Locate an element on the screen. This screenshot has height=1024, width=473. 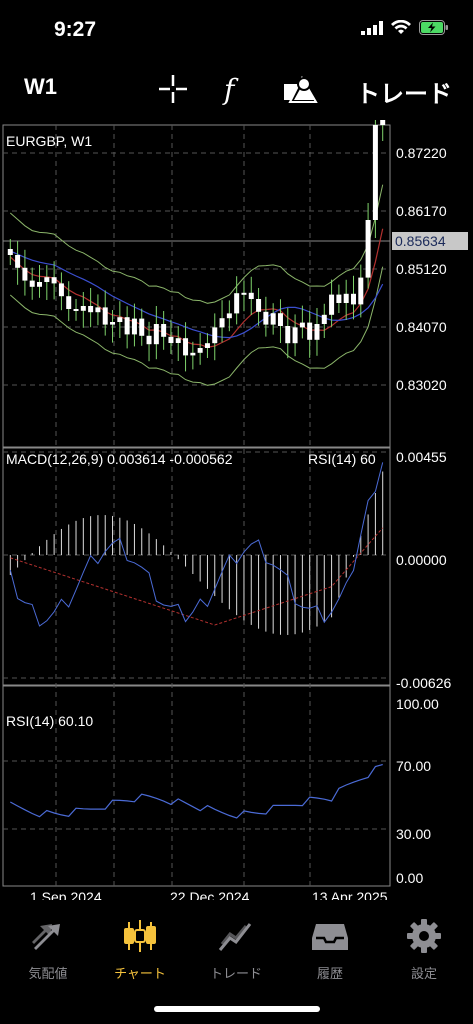
timeframe-button: W1 is located at coordinates (40, 87).